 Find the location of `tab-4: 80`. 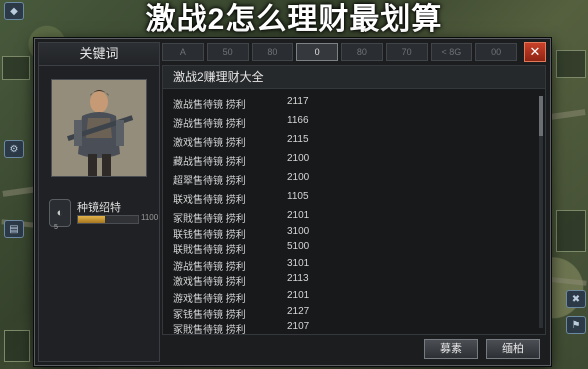

tab-4: 80 is located at coordinates (362, 52).